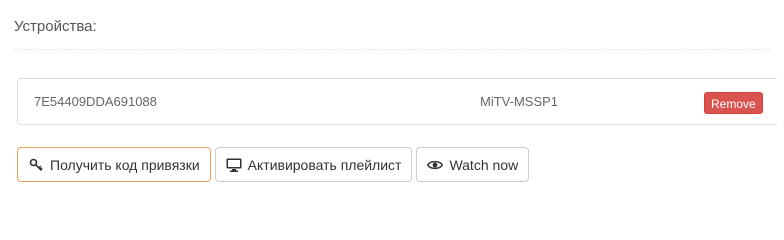  I want to click on get-link-code-label: Получить код привязки, so click(125, 164).